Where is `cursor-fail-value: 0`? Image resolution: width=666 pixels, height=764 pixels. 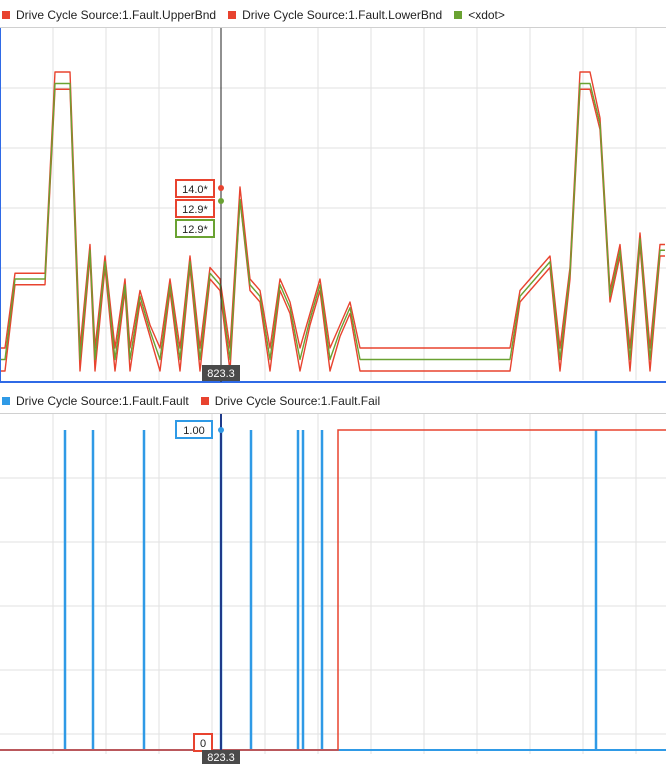 cursor-fail-value: 0 is located at coordinates (203, 744).